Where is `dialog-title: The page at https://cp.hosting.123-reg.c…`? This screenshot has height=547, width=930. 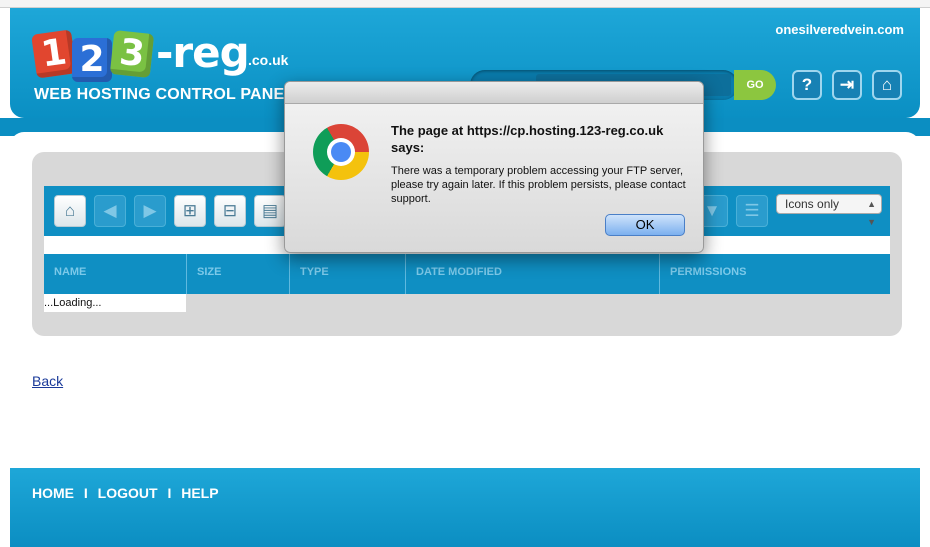 dialog-title: The page at https://cp.hosting.123-reg.c… is located at coordinates (527, 139).